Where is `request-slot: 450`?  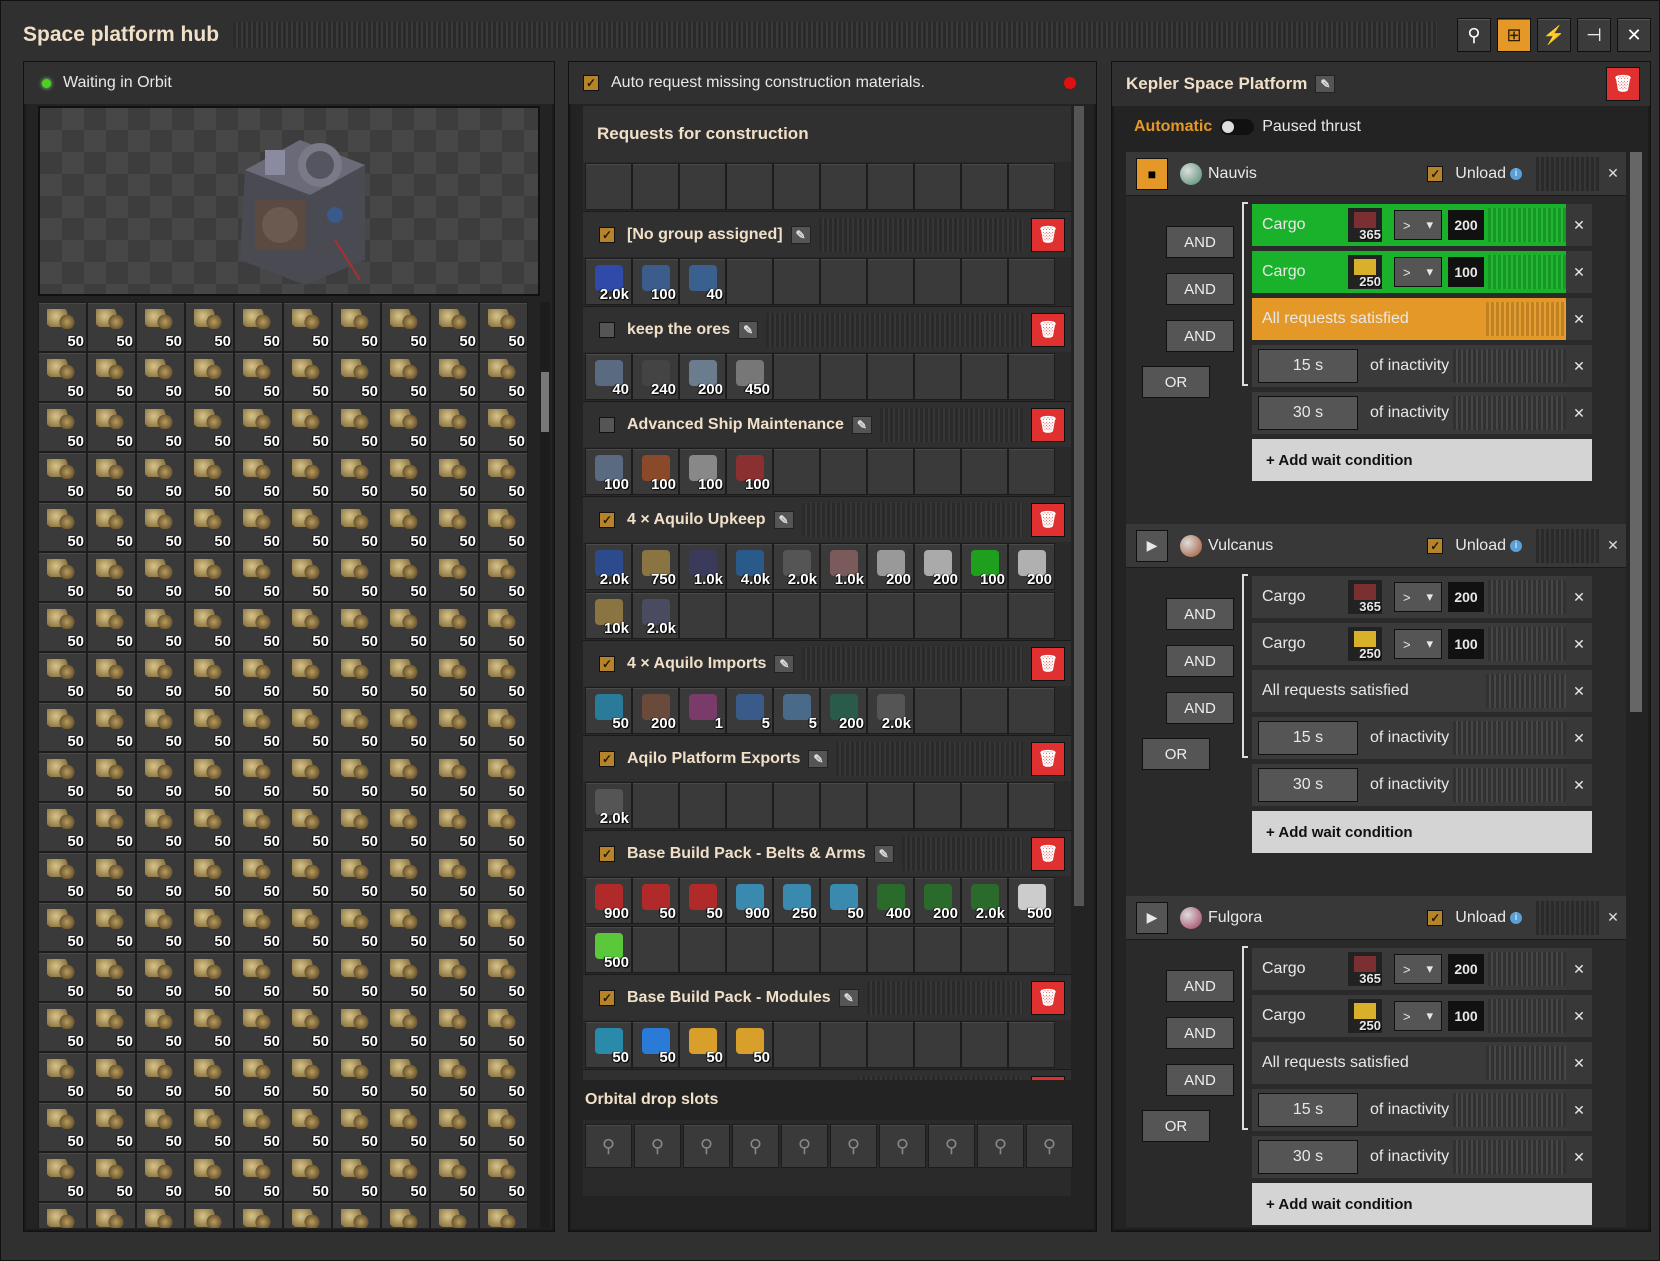 request-slot: 450 is located at coordinates (749, 376).